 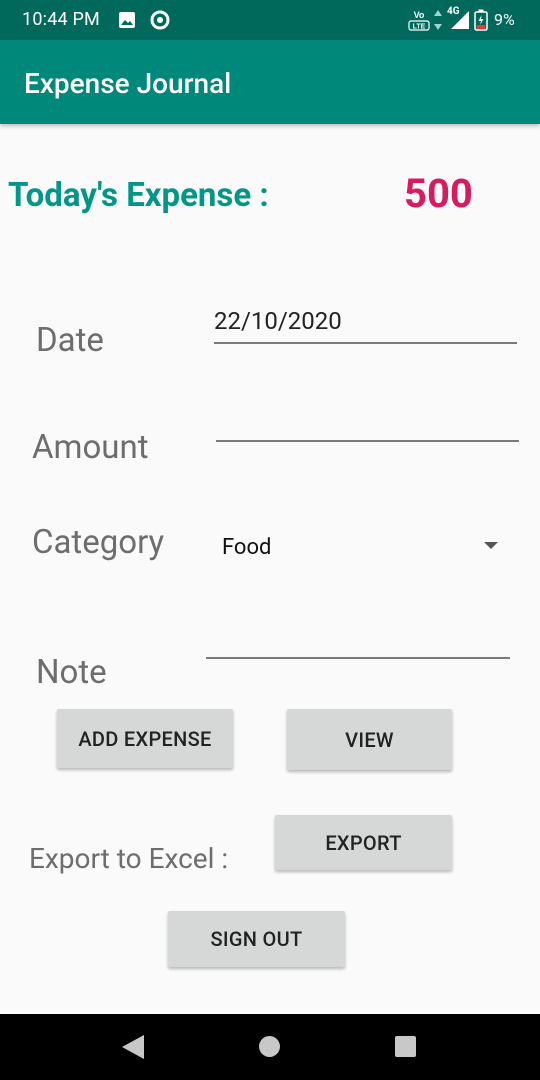 I want to click on date-input, so click(x=365, y=325).